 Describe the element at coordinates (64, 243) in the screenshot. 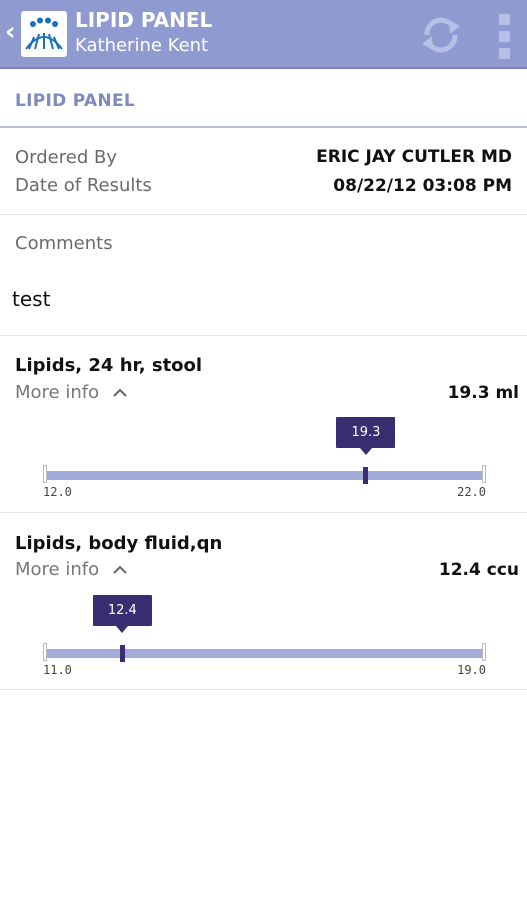

I see `comments-label: Comments` at that location.